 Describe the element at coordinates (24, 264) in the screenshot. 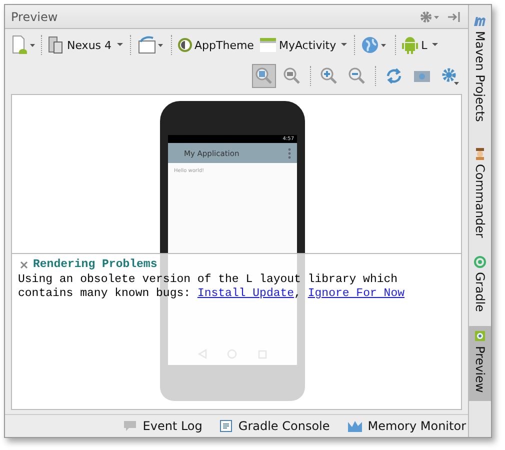

I see `close-icon` at that location.